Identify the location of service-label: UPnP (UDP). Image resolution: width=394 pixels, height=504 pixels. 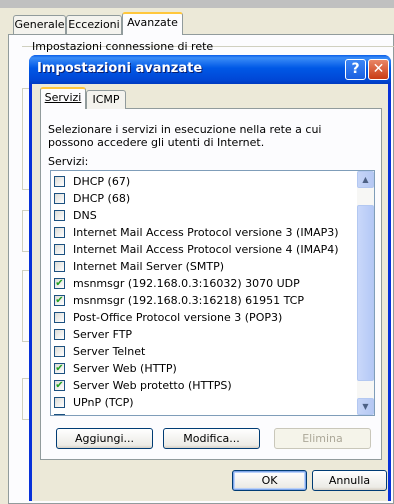
(104, 414).